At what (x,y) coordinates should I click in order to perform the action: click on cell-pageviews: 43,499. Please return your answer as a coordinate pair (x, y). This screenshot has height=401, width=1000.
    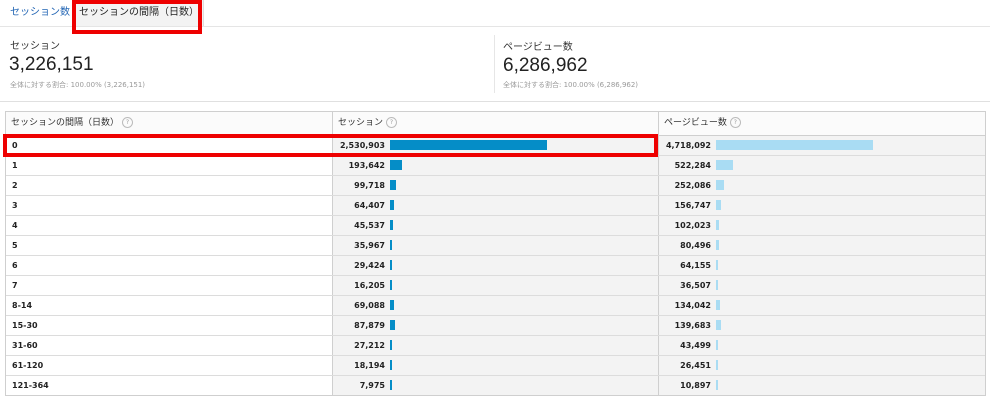
    Looking at the image, I should click on (821, 345).